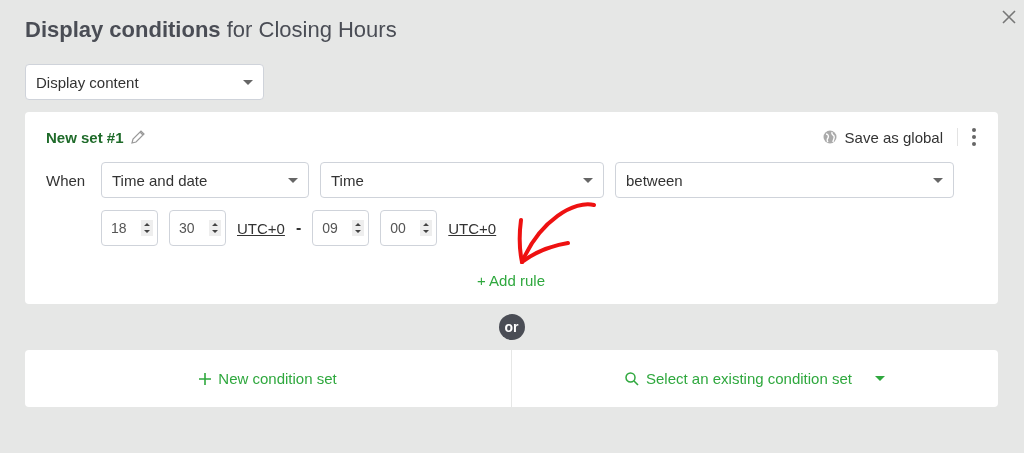  Describe the element at coordinates (211, 30) in the screenshot. I see `dialog-title: Display conditions for Closing Hours` at that location.